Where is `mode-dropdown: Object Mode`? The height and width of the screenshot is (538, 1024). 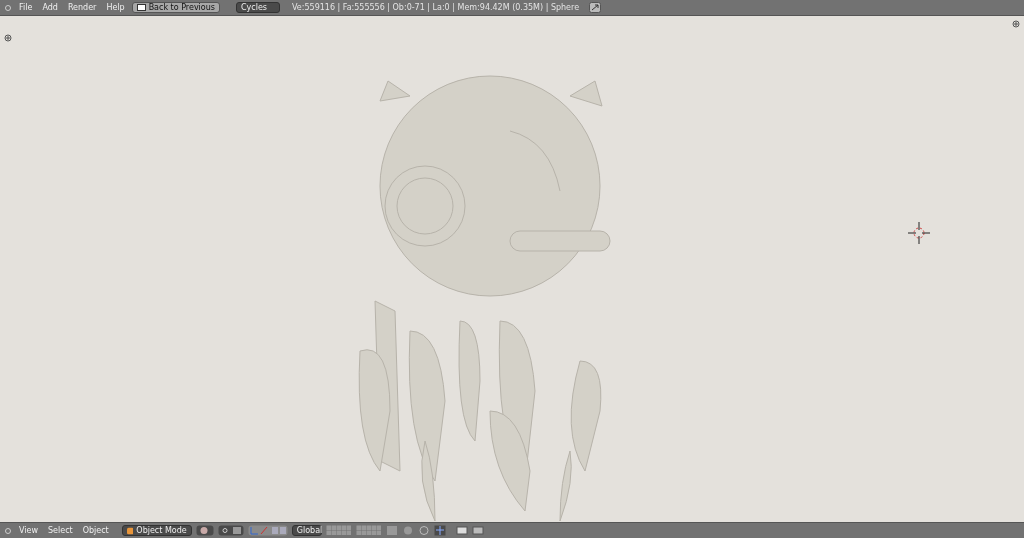 mode-dropdown: Object Mode is located at coordinates (156, 530).